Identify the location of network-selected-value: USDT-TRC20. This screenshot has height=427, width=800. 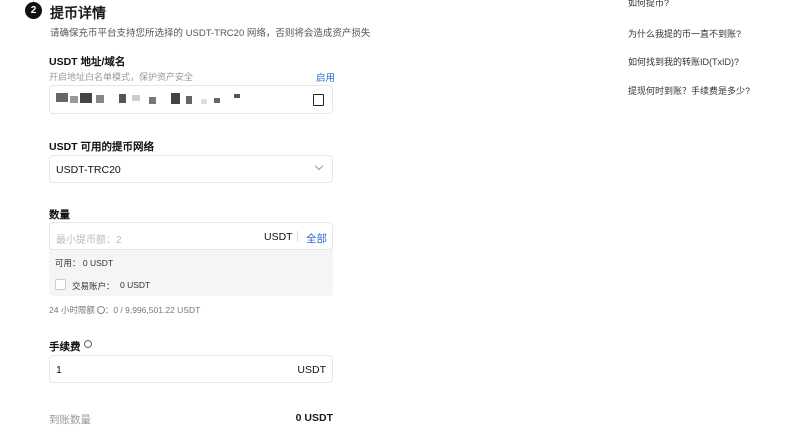
(88, 170).